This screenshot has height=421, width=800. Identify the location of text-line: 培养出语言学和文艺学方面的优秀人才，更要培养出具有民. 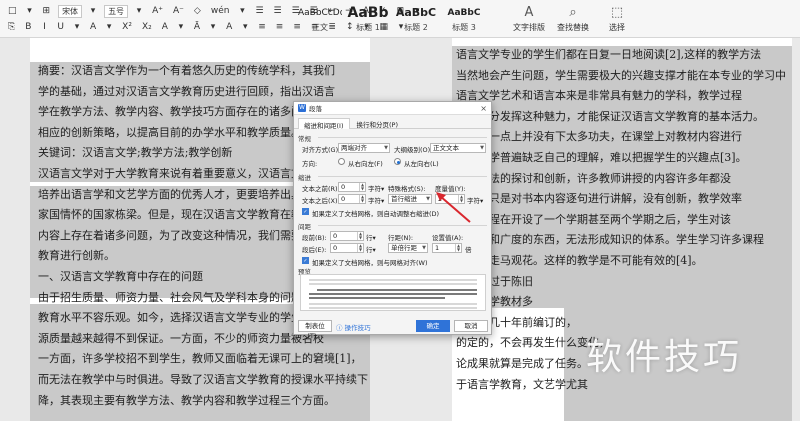
(181, 194).